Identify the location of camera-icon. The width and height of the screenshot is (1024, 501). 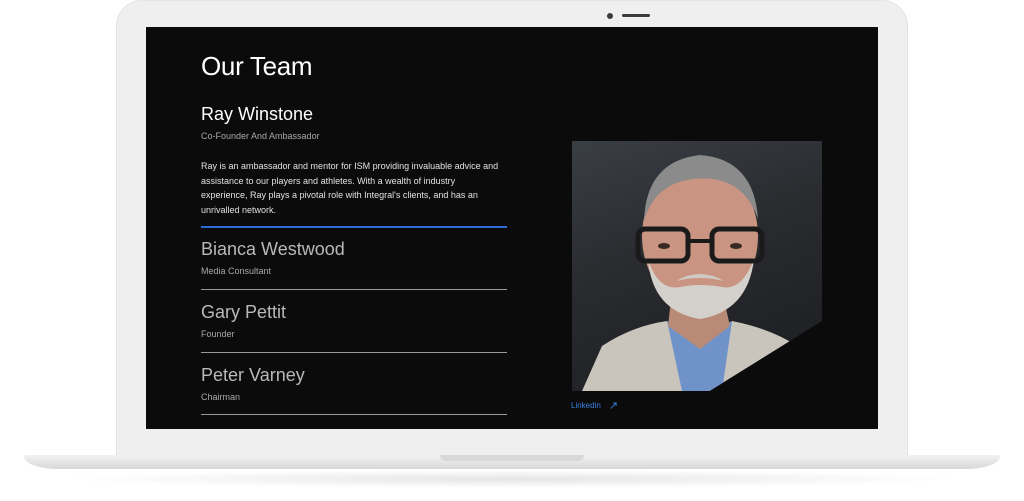
(610, 16).